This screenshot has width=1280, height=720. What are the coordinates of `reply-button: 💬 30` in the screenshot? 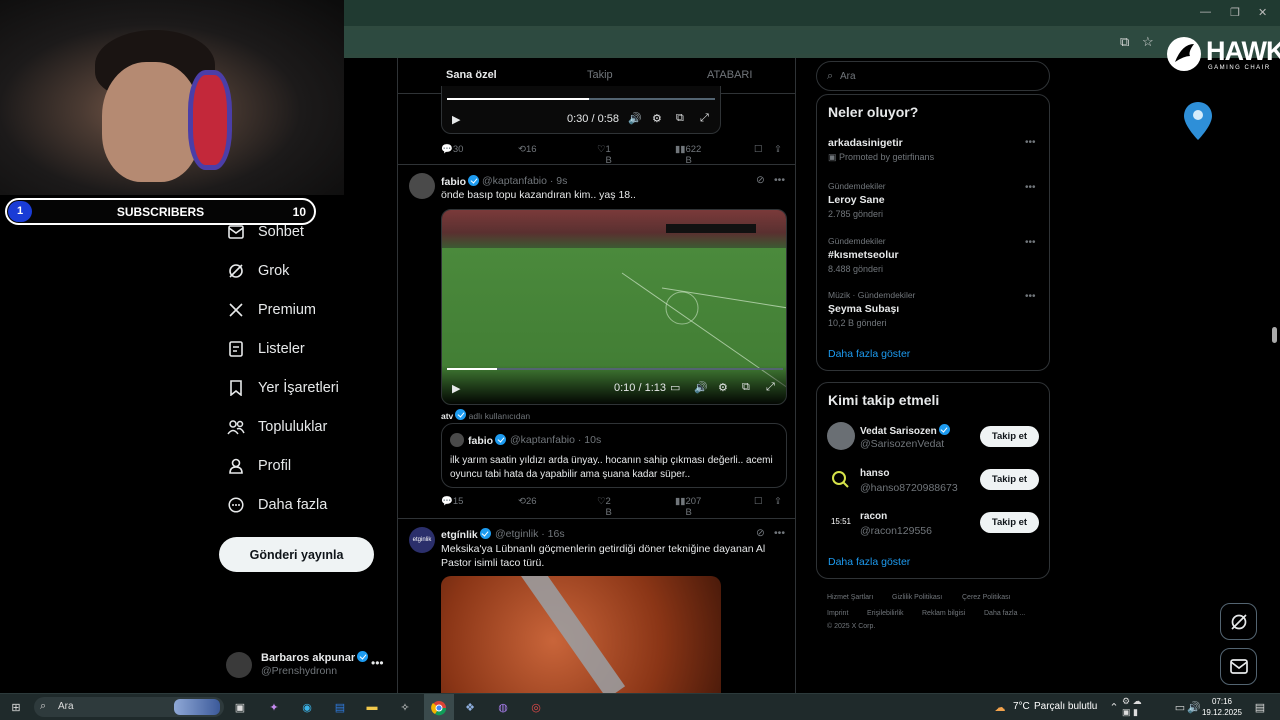 It's located at (452, 149).